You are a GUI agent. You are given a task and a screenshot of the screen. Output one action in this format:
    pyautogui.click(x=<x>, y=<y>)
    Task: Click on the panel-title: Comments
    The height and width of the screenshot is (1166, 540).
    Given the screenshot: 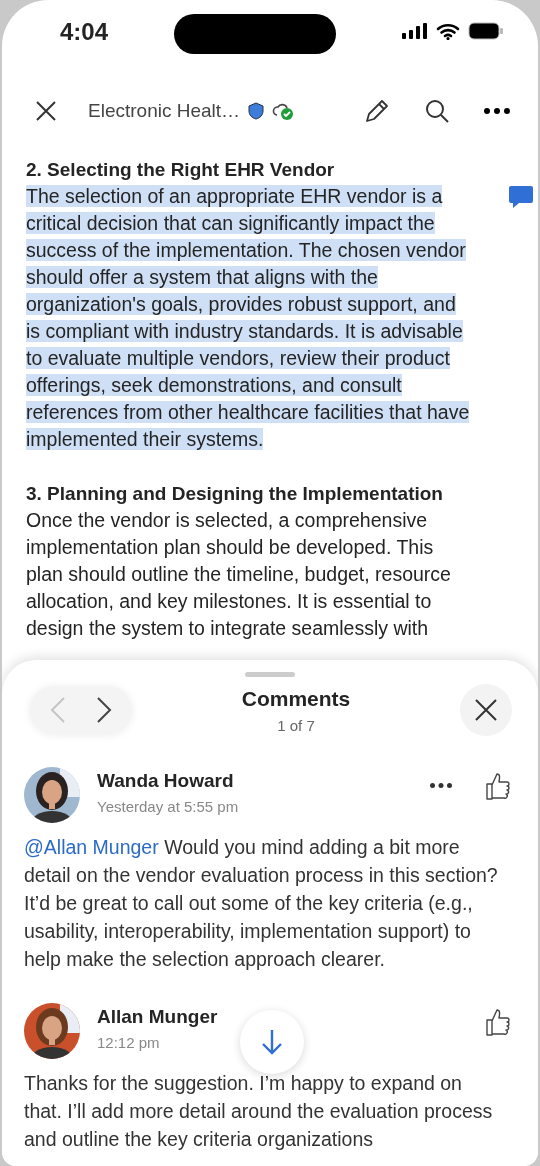 What is the action you would take?
    pyautogui.click(x=296, y=699)
    